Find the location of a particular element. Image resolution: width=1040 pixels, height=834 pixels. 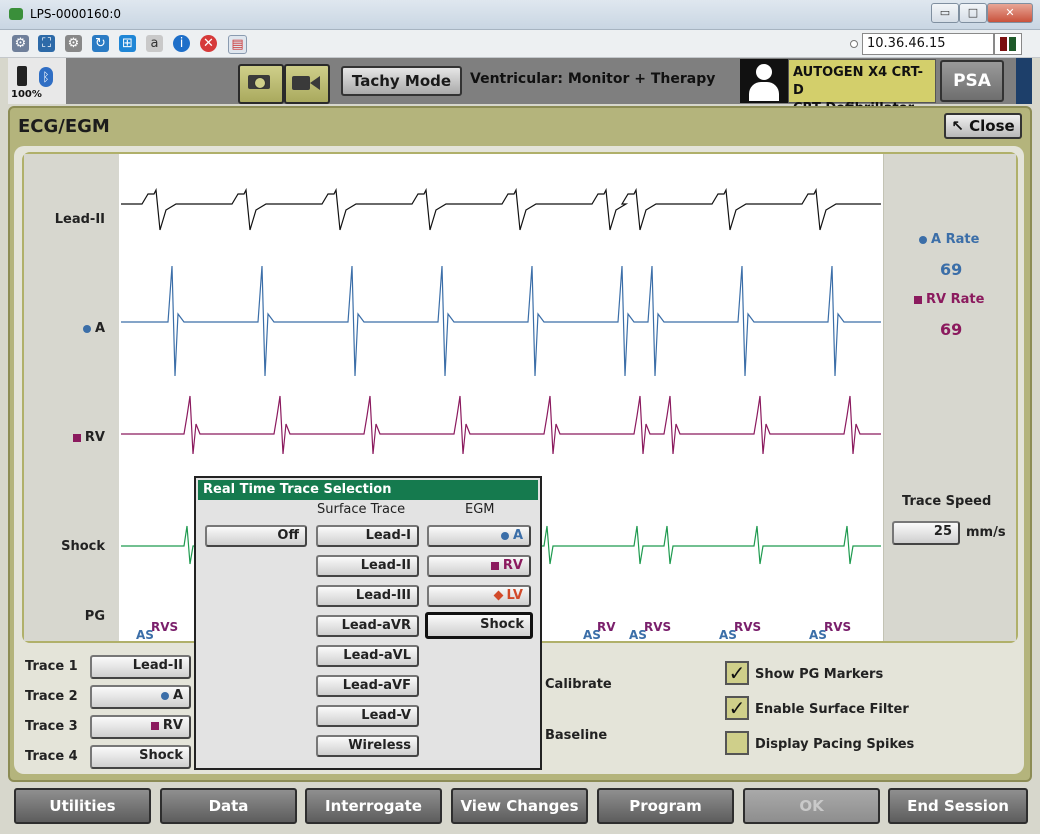

calibrate-label: Calibrate is located at coordinates (578, 684).